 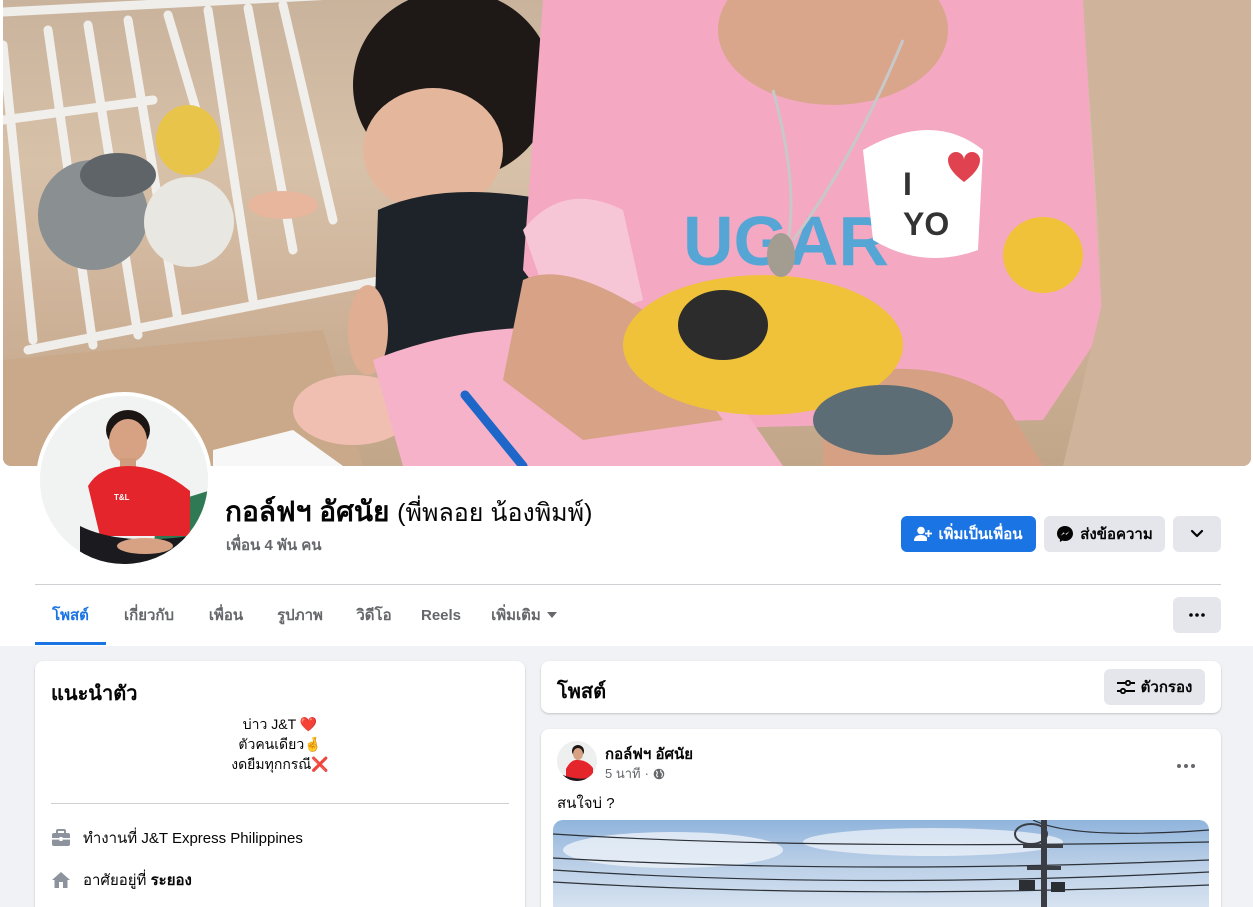 I want to click on tab-reels: Reels, so click(x=441, y=615).